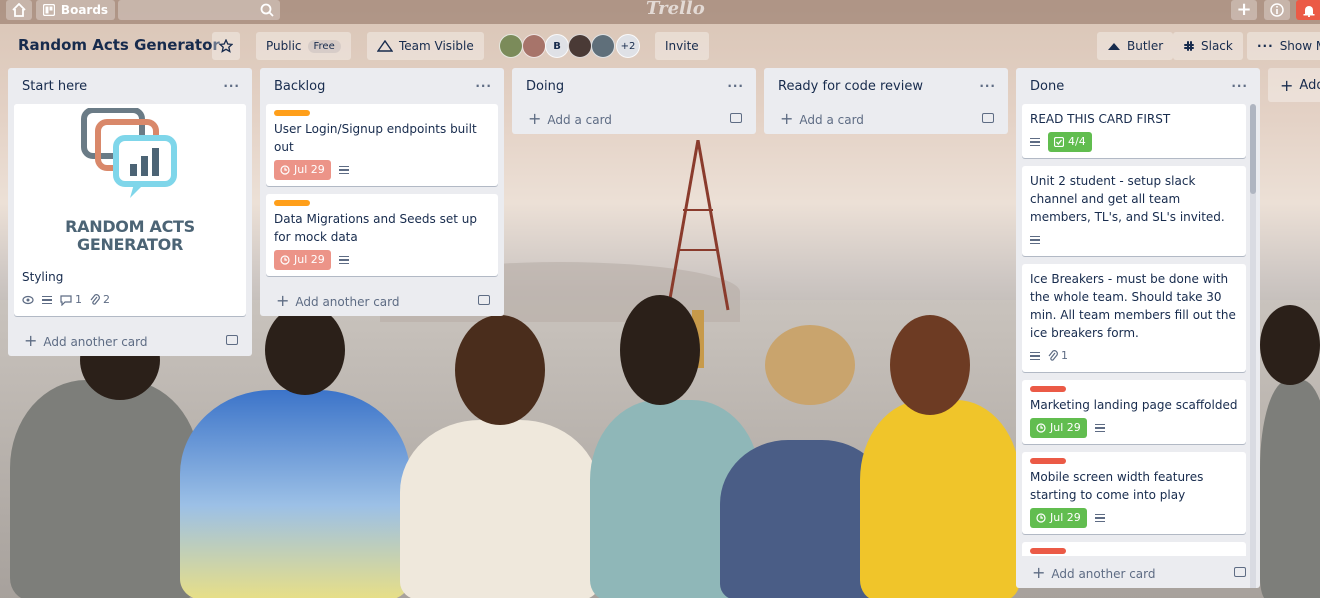 The image size is (1320, 598). Describe the element at coordinates (1059, 142) in the screenshot. I see `checkbox-icon` at that location.